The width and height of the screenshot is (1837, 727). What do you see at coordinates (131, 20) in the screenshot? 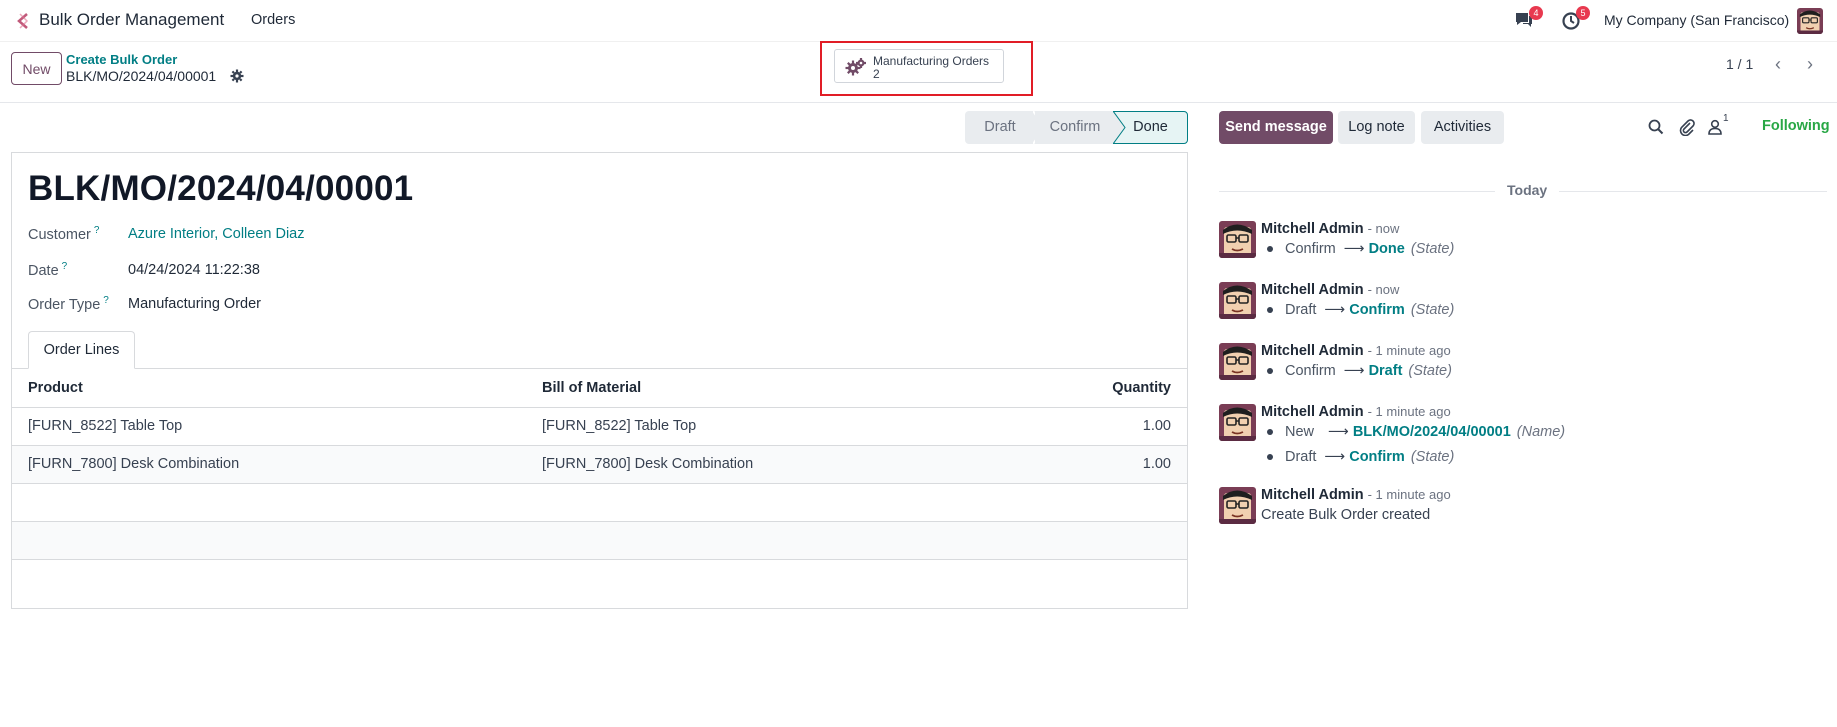
I see `app-name: Bulk Order Management` at bounding box center [131, 20].